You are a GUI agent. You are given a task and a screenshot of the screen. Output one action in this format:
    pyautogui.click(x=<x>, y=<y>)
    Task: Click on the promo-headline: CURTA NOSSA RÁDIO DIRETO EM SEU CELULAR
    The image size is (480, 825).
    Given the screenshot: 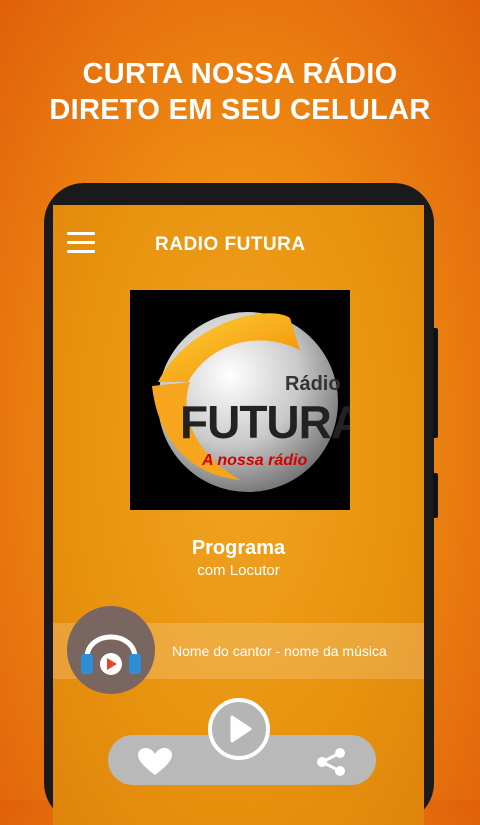 What is the action you would take?
    pyautogui.click(x=240, y=92)
    